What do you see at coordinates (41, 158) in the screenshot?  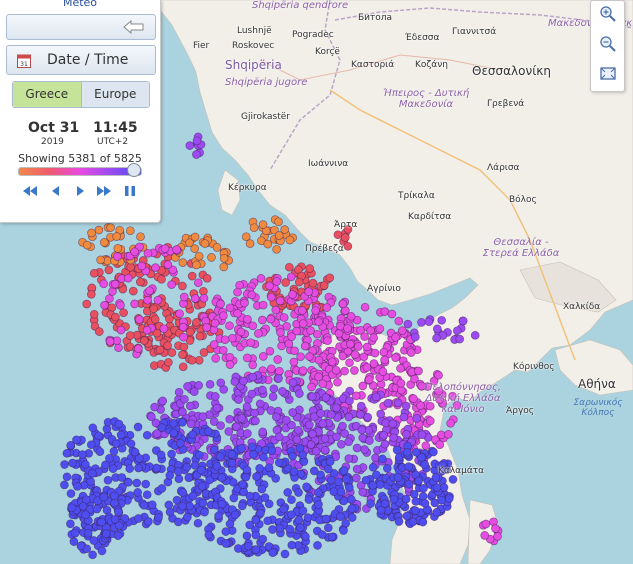 I see `showing-prefix: Showing` at bounding box center [41, 158].